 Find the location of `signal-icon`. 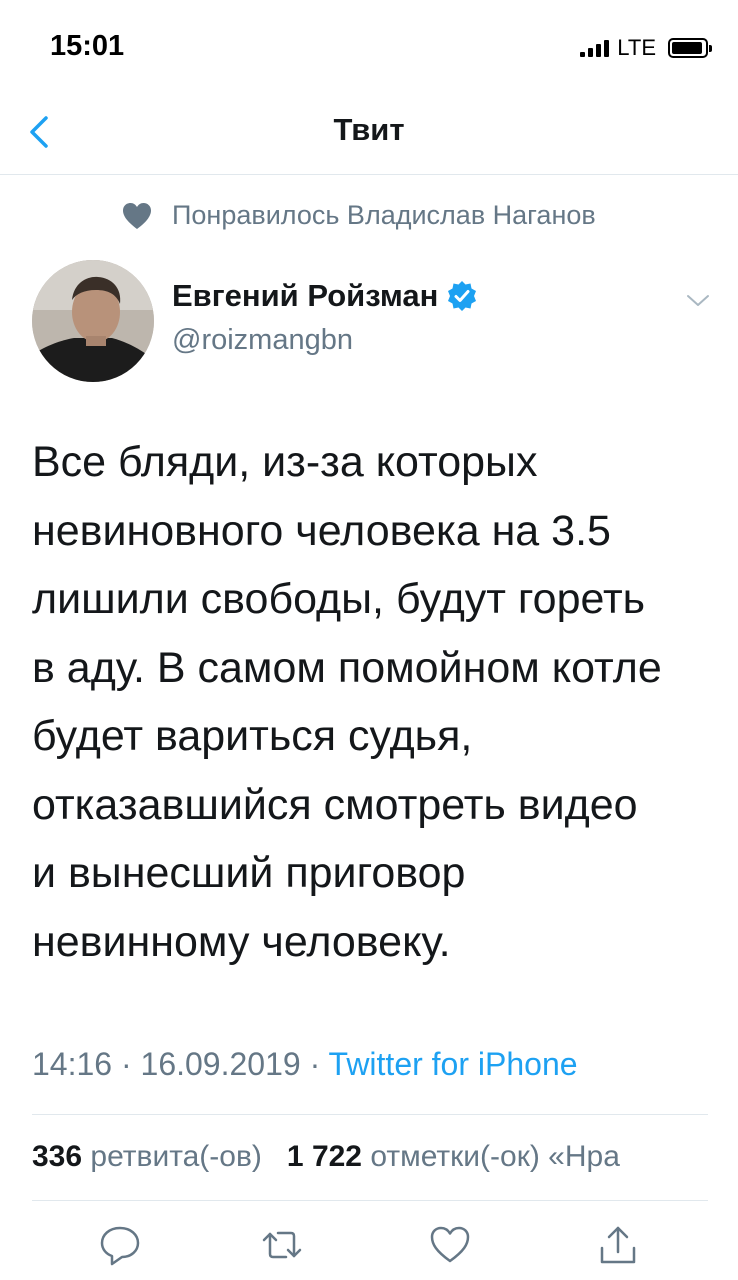

signal-icon is located at coordinates (595, 48).